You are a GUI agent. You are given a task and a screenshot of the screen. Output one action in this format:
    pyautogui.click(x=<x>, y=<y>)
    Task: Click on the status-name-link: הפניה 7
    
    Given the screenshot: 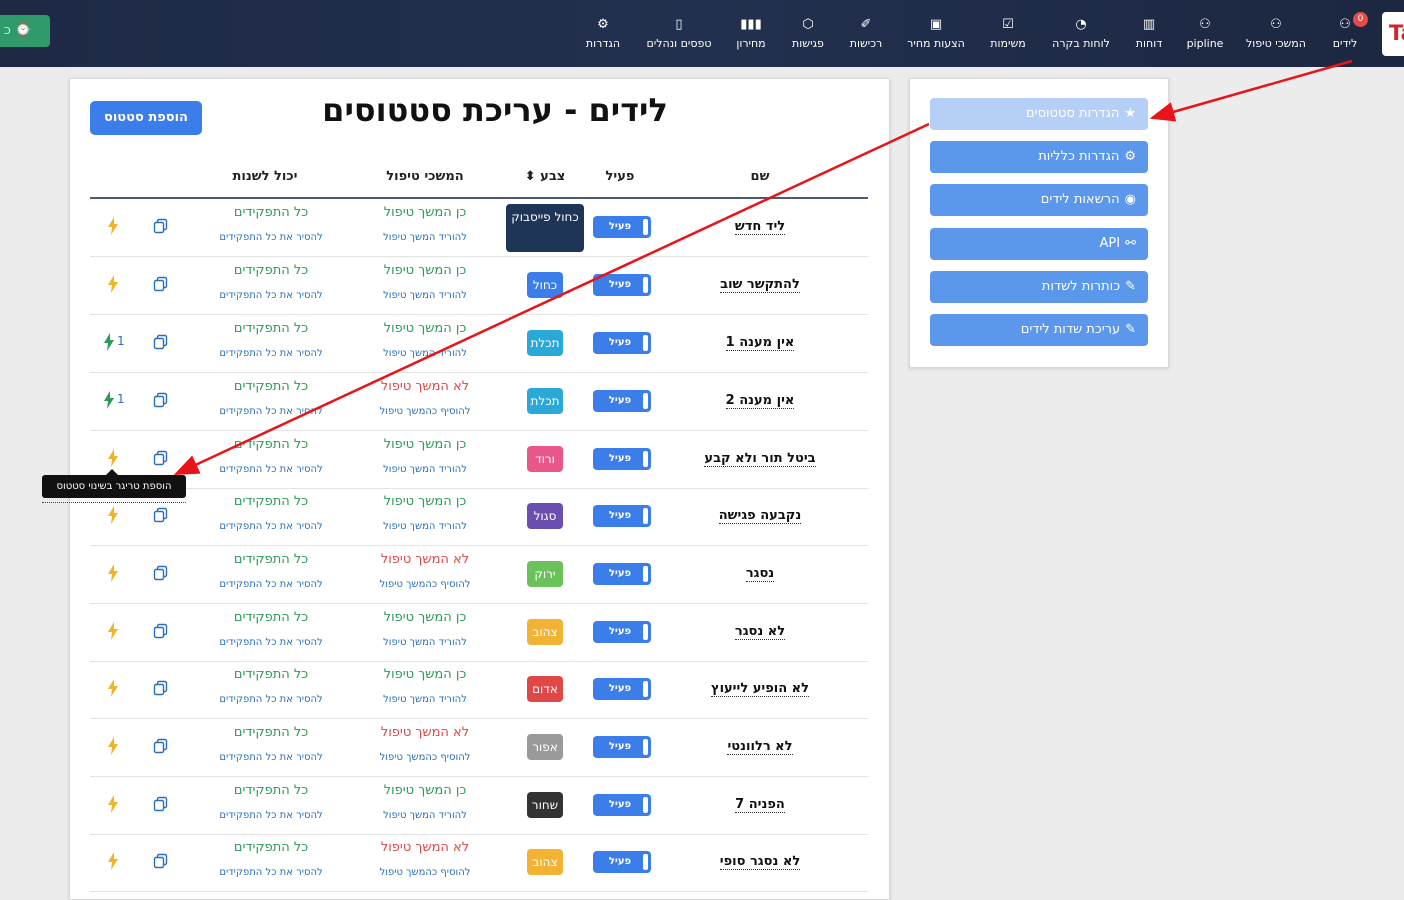 What is the action you would take?
    pyautogui.click(x=760, y=805)
    